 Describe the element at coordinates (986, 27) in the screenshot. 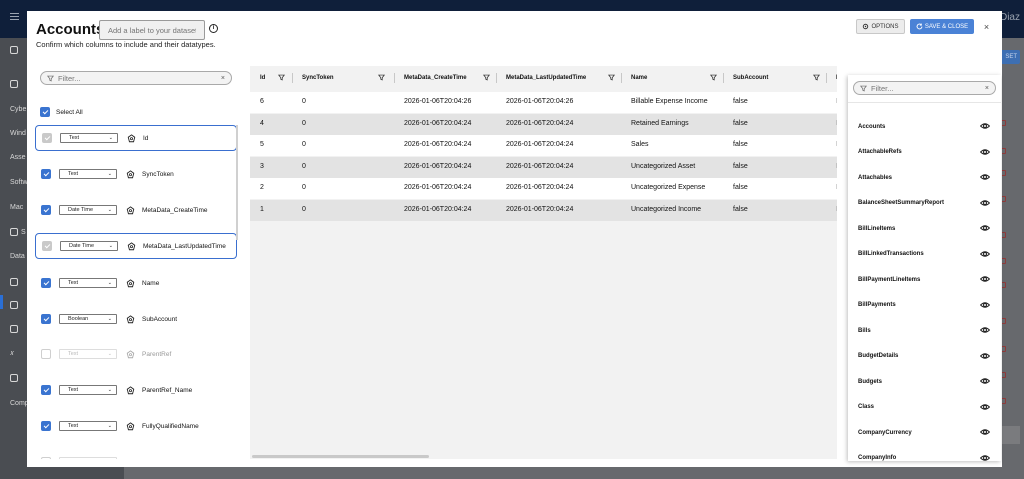

I see `close-button: ×` at that location.